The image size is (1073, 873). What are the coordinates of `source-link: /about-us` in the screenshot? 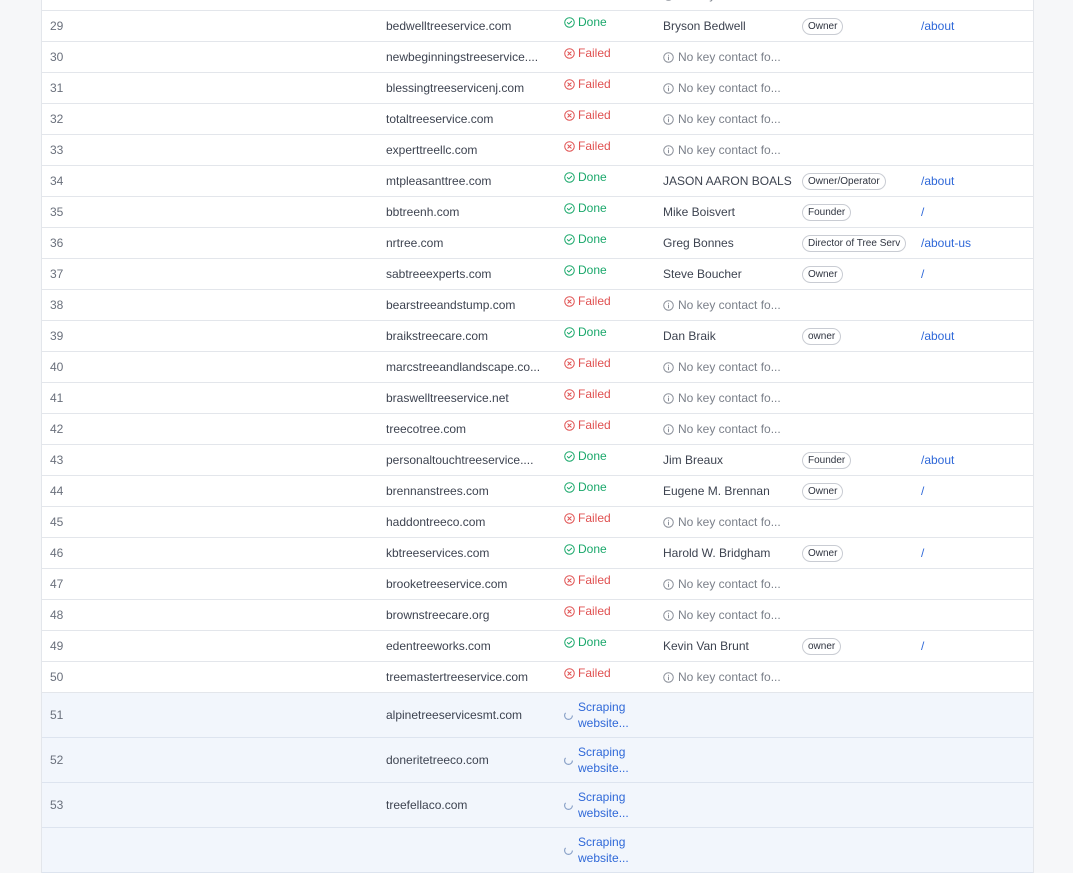 It's located at (971, 243).